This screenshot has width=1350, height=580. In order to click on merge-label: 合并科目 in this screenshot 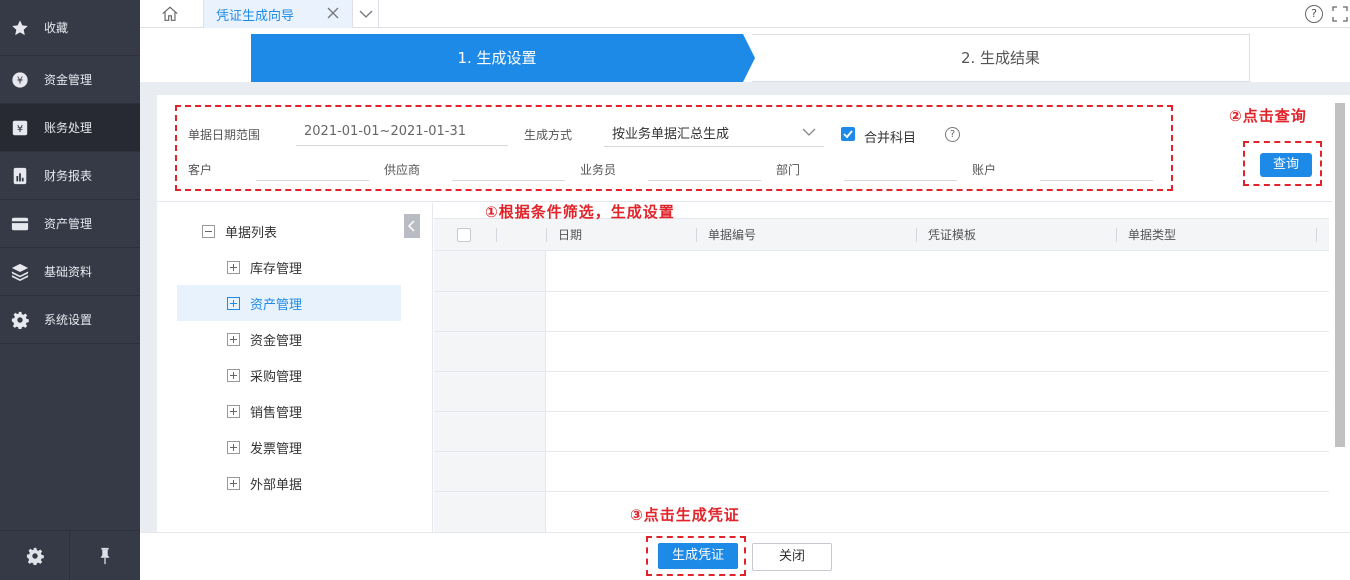, I will do `click(890, 138)`.